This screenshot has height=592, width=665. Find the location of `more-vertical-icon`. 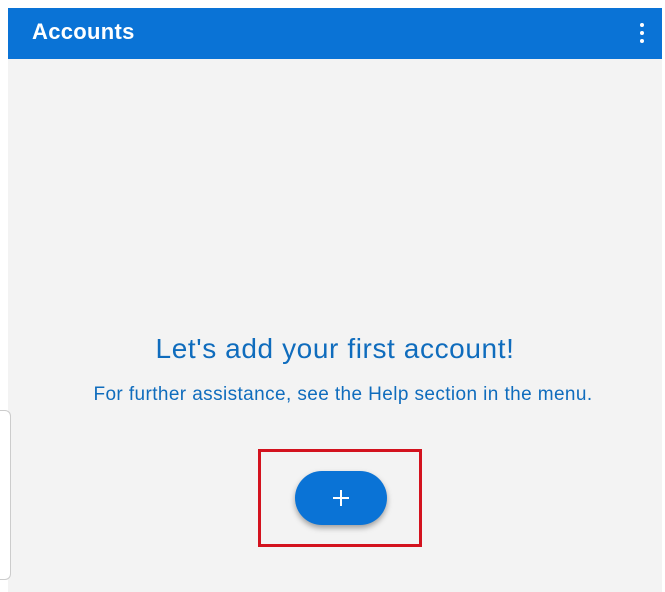

more-vertical-icon is located at coordinates (642, 33).